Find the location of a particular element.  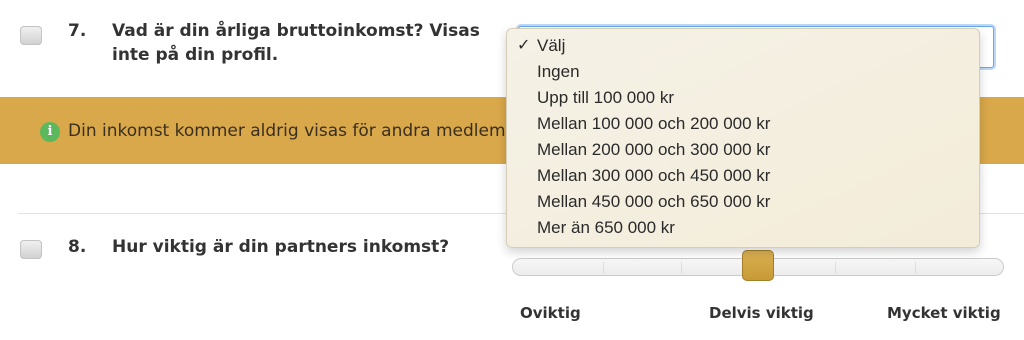

question-7-checkbox is located at coordinates (31, 35).